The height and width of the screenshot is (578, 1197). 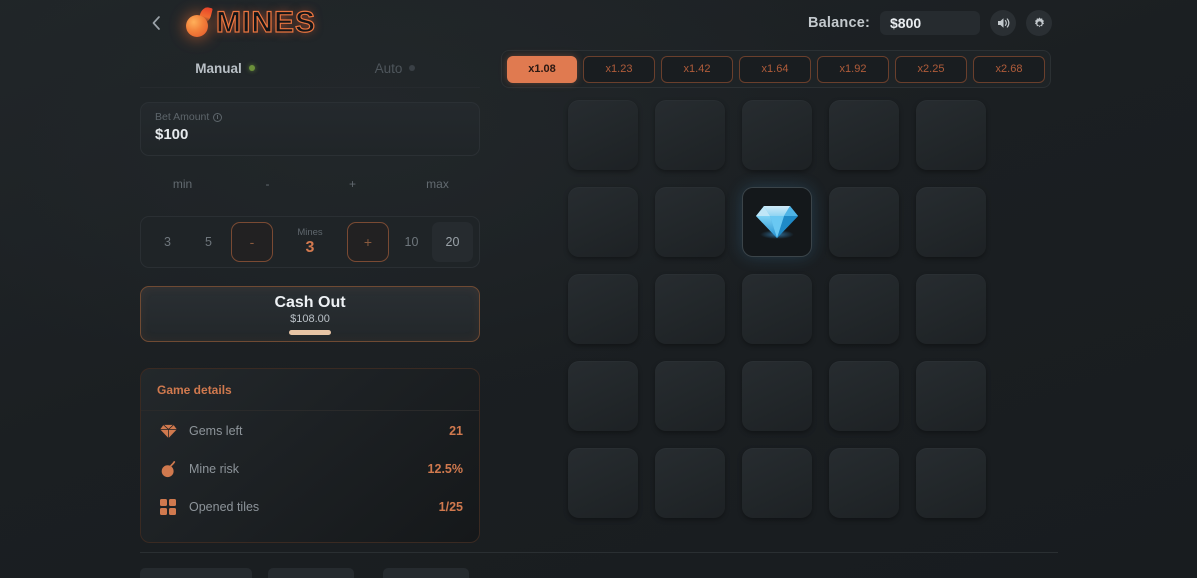 I want to click on bet-max-button: max, so click(x=437, y=184).